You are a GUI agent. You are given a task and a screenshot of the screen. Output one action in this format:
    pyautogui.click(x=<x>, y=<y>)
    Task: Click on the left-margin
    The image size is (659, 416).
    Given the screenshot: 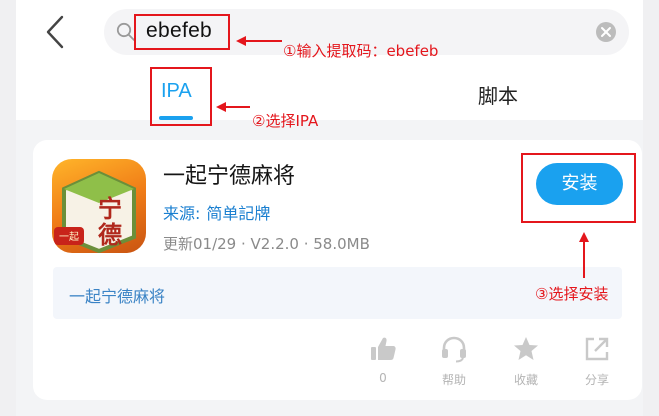 What is the action you would take?
    pyautogui.click(x=8, y=208)
    